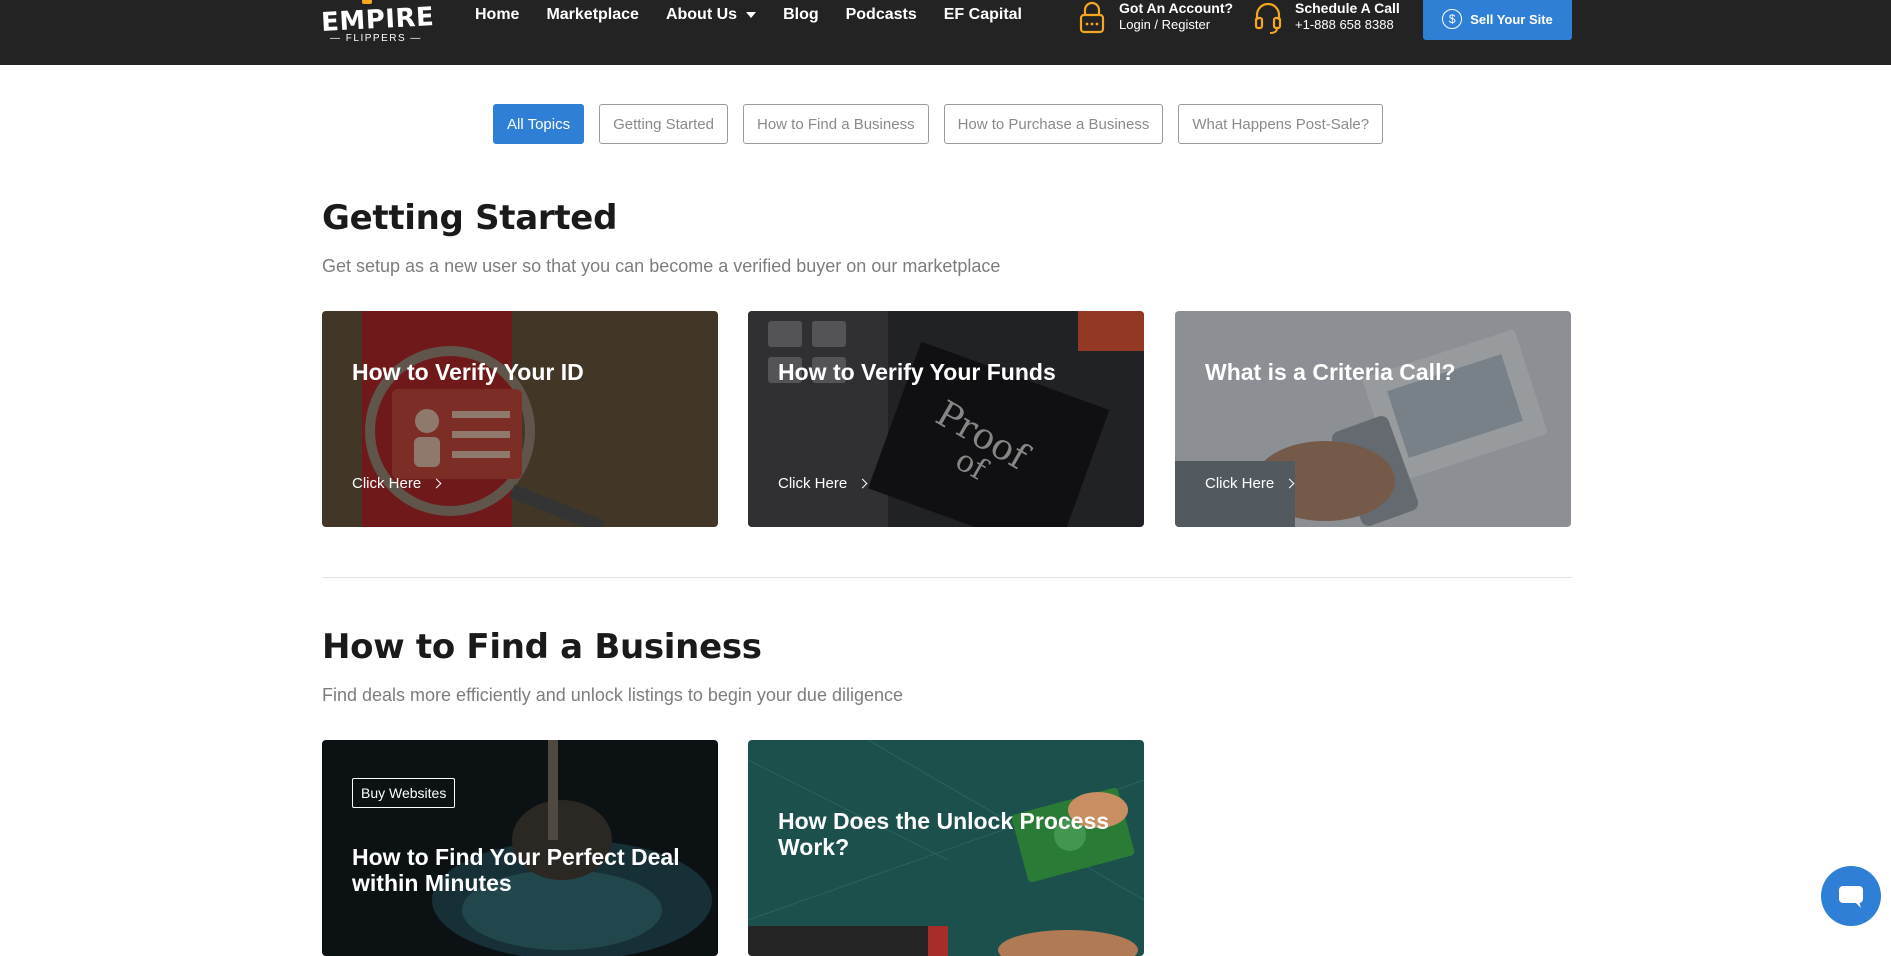 This screenshot has width=1891, height=956. I want to click on account-title: Got An Account?, so click(1176, 8).